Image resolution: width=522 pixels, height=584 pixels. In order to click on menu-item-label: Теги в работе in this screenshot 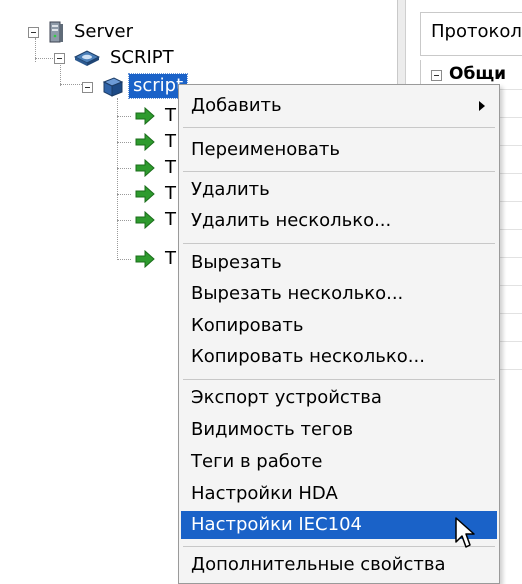, I will do `click(257, 461)`.